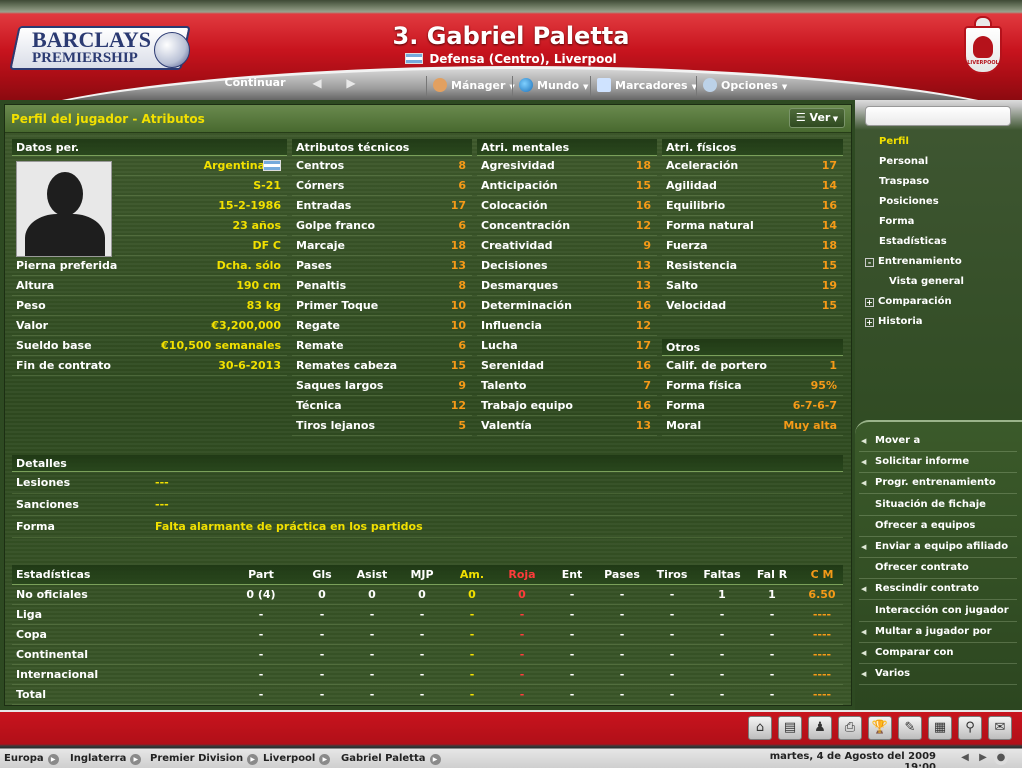 Image resolution: width=1022 pixels, height=768 pixels. What do you see at coordinates (938, 526) in the screenshot?
I see `action-ofrecer-a-equipos: Ofrecer a equipos` at bounding box center [938, 526].